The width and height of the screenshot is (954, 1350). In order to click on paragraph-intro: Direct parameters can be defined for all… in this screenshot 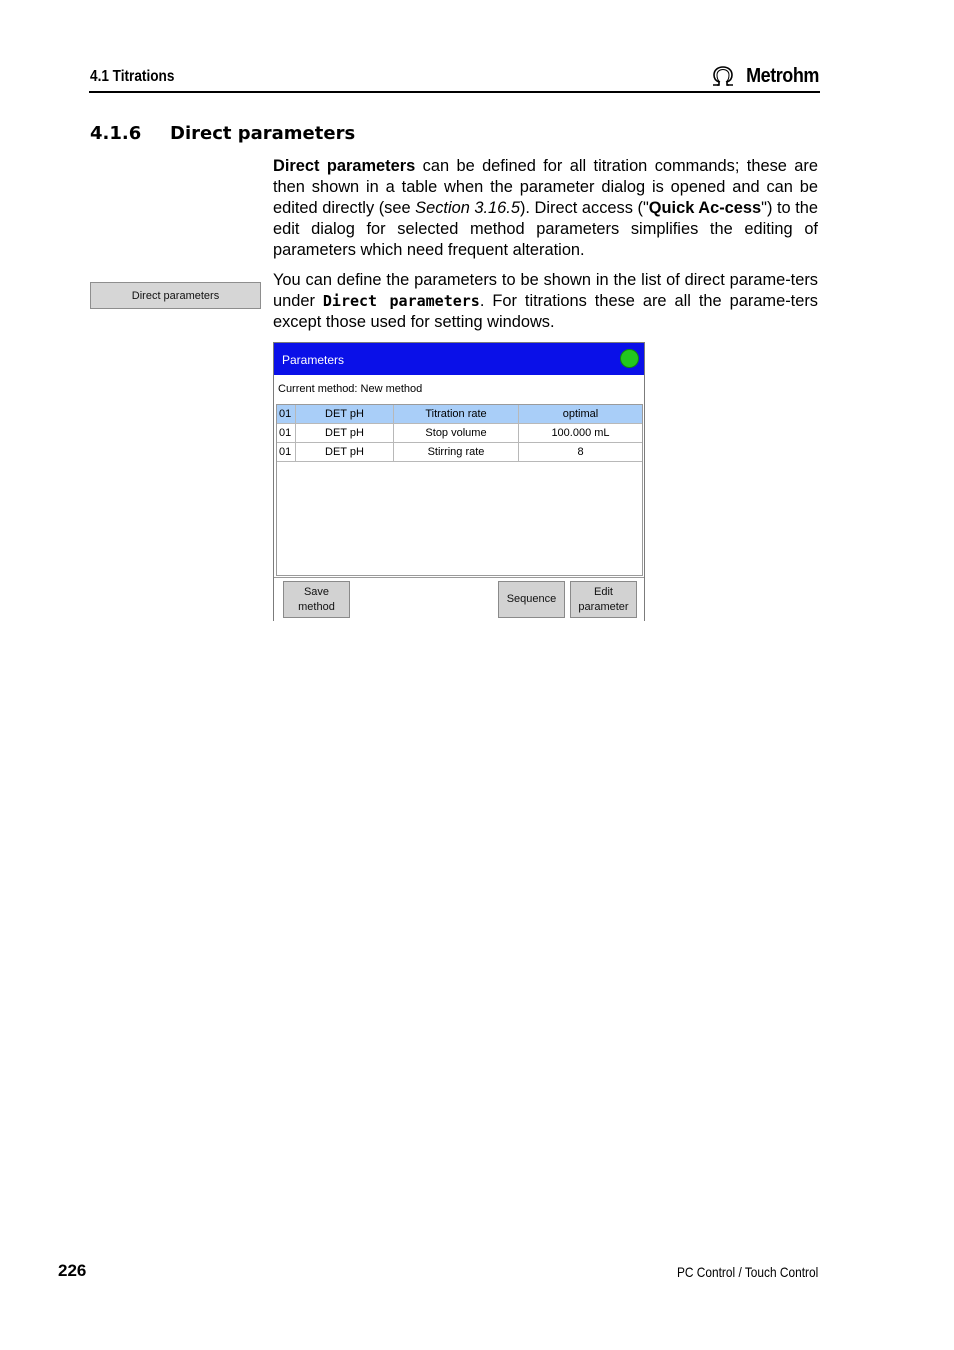, I will do `click(545, 208)`.